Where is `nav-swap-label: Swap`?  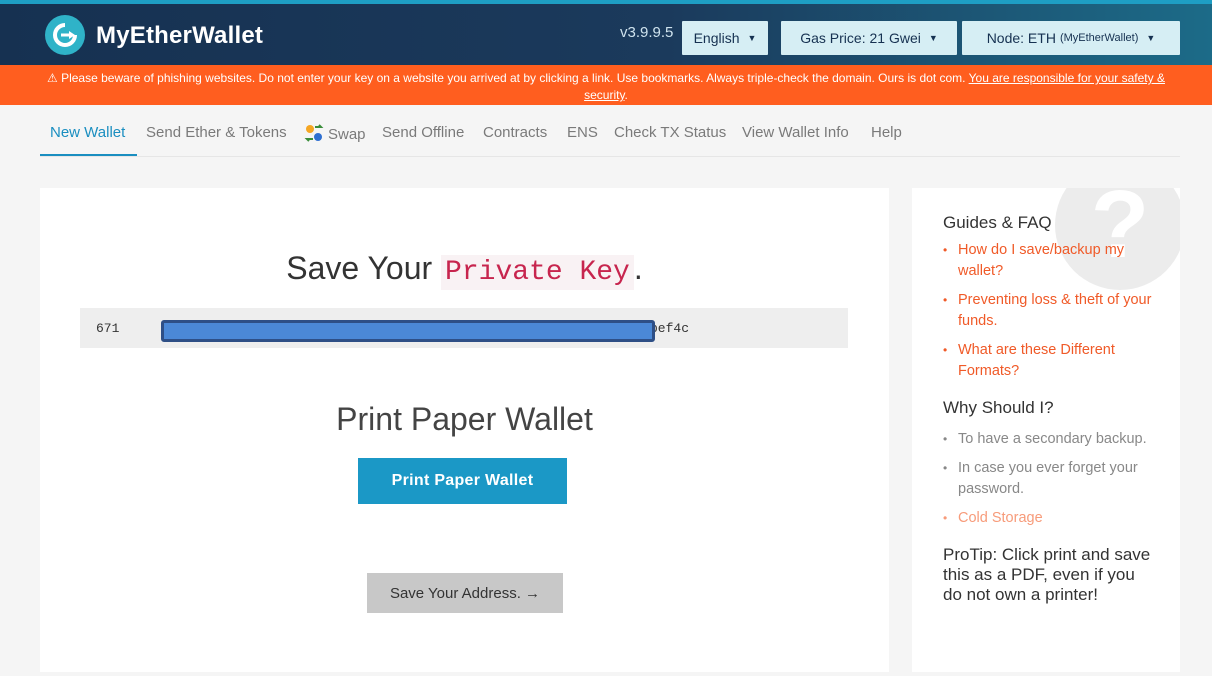
nav-swap-label: Swap is located at coordinates (347, 134).